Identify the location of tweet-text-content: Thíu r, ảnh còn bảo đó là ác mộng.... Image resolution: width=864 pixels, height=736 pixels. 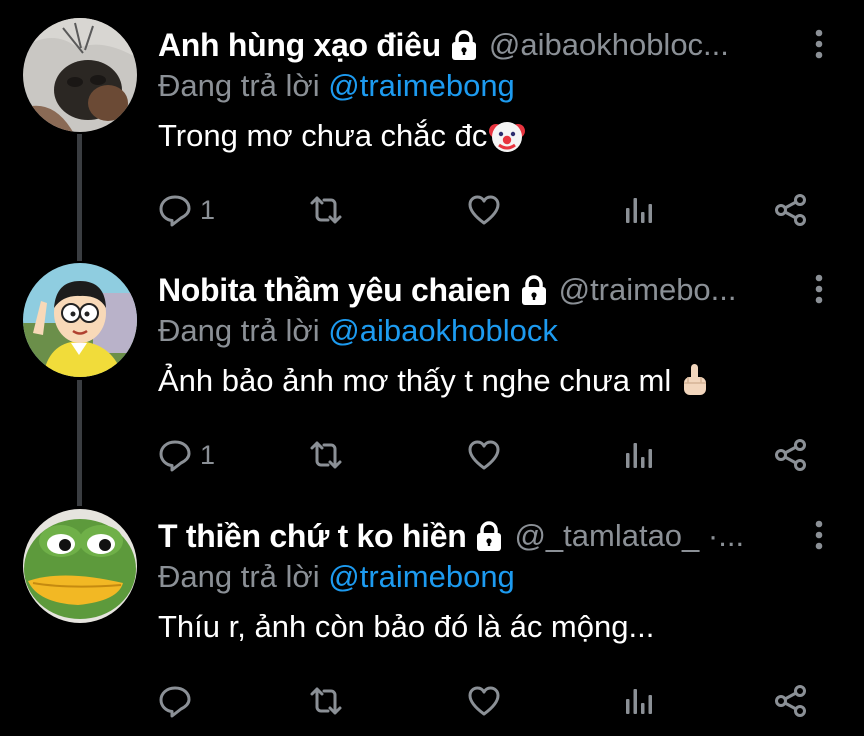
(406, 626).